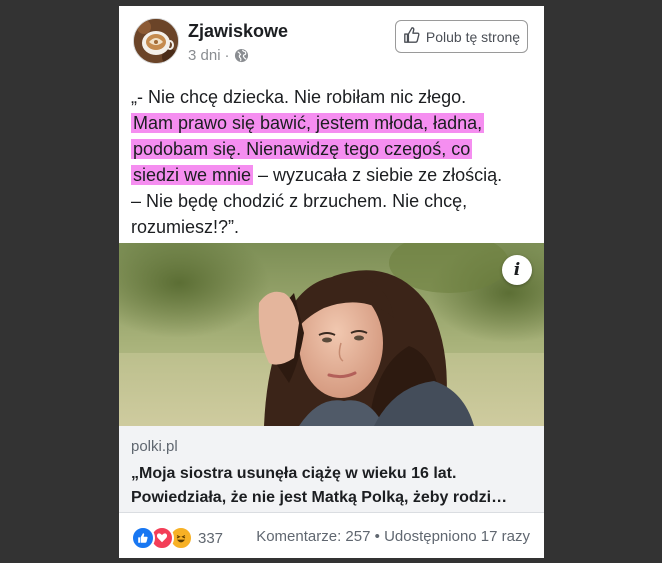 This screenshot has height=563, width=662. I want to click on shares-count-link: Udostępniono 17 razy, so click(457, 536).